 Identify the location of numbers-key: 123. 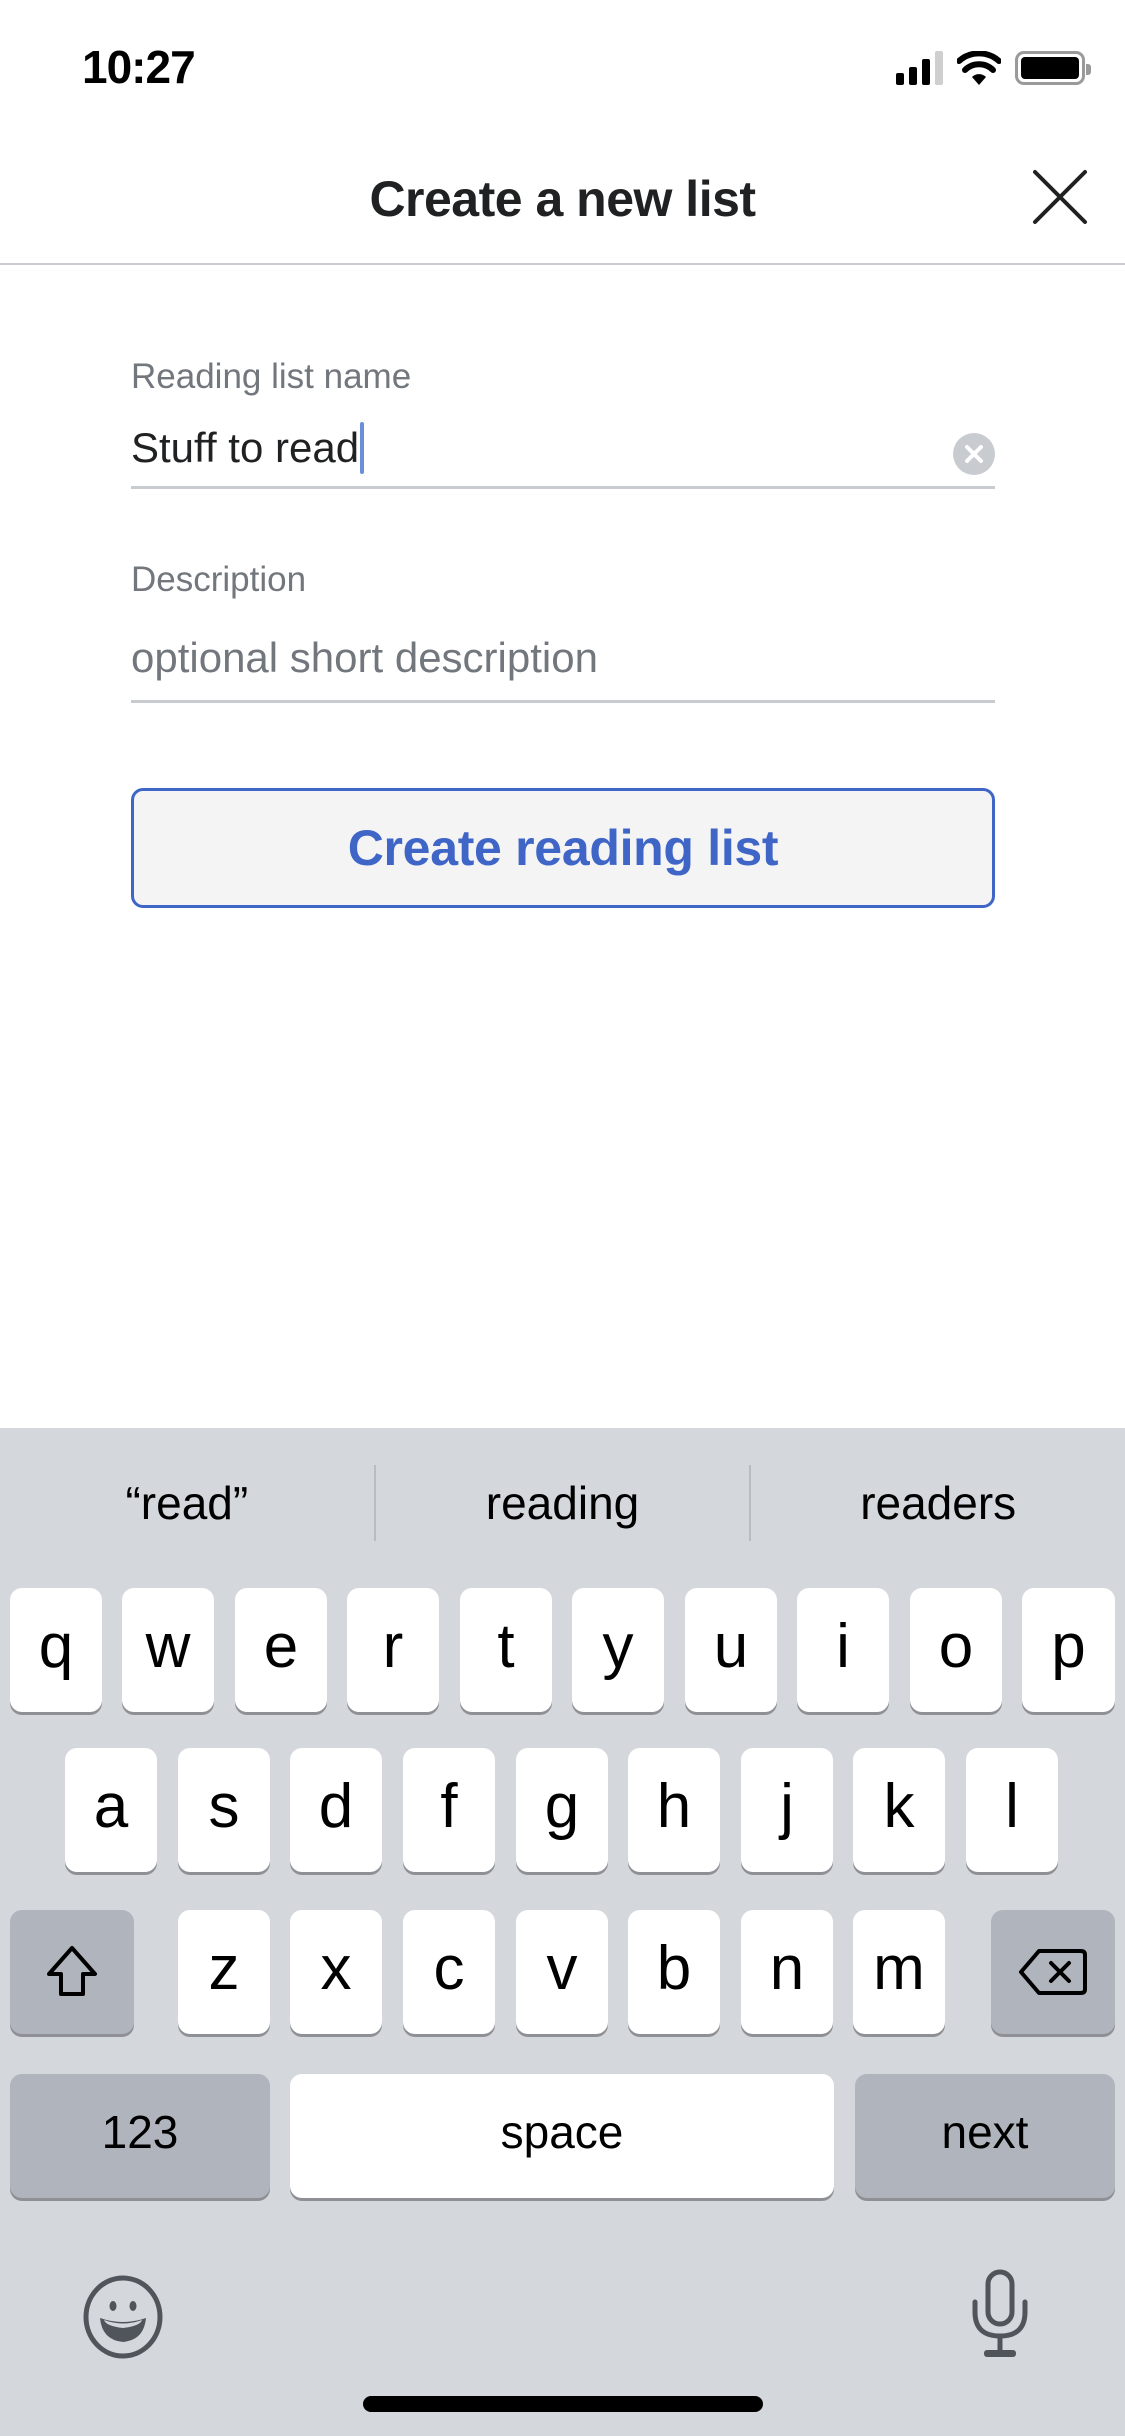
(140, 2136).